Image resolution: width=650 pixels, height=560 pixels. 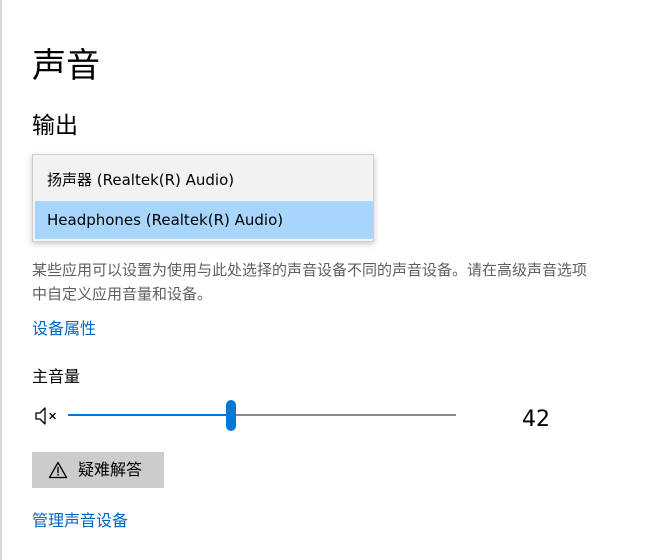 I want to click on master-volume-value: 42, so click(x=536, y=419).